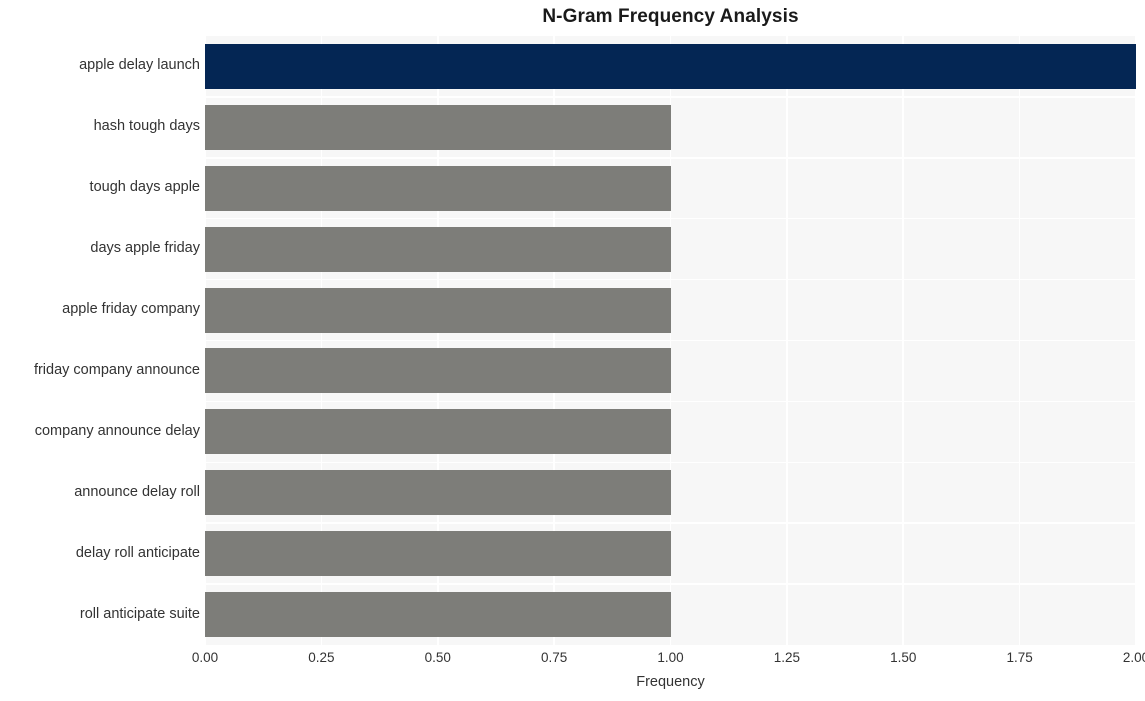  What do you see at coordinates (437, 657) in the screenshot?
I see `x-axis-tick-label: 0.50` at bounding box center [437, 657].